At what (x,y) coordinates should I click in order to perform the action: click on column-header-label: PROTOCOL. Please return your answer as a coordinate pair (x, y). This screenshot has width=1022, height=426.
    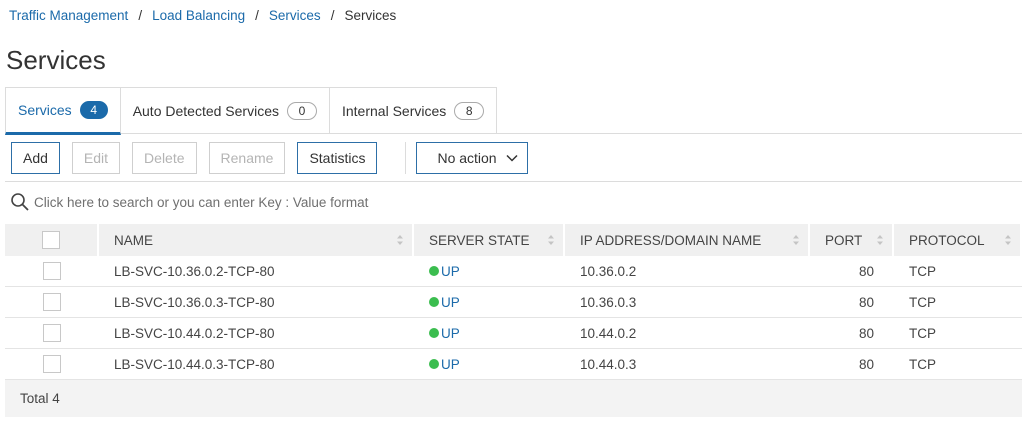
    Looking at the image, I should click on (947, 240).